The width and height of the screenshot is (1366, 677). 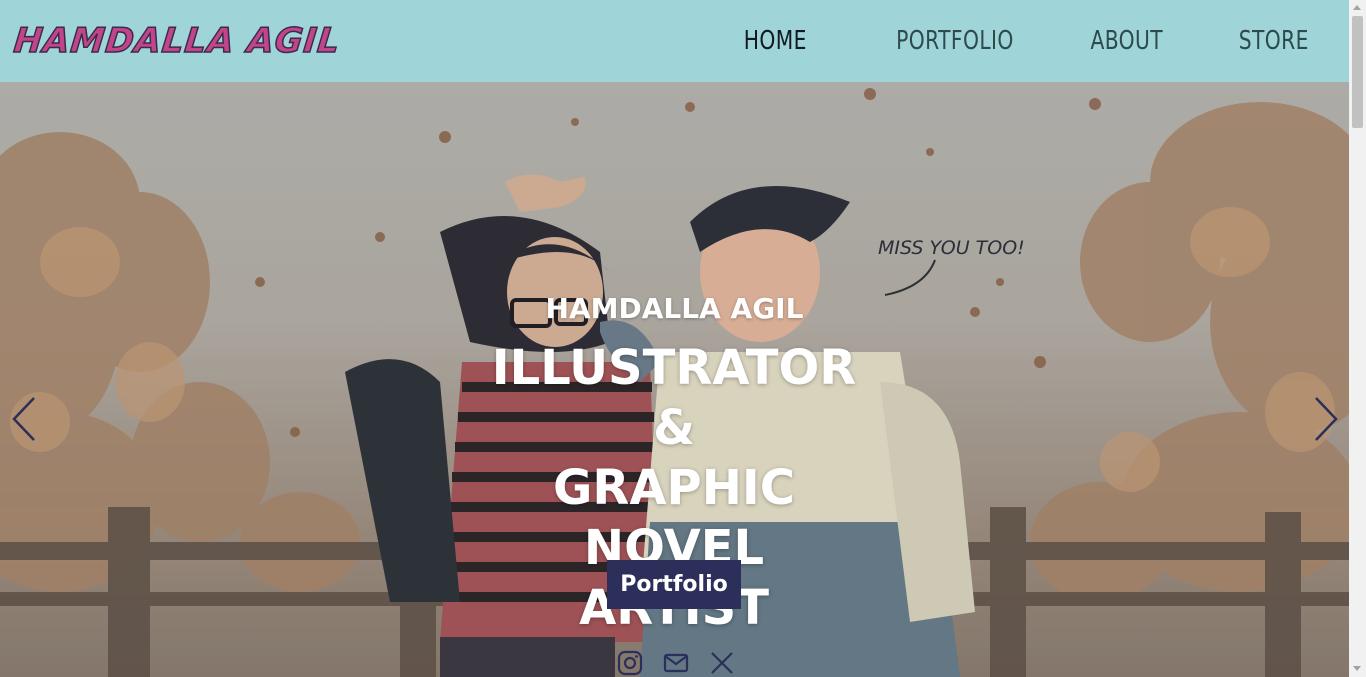 What do you see at coordinates (25, 419) in the screenshot?
I see `previous-slide-arrow-icon` at bounding box center [25, 419].